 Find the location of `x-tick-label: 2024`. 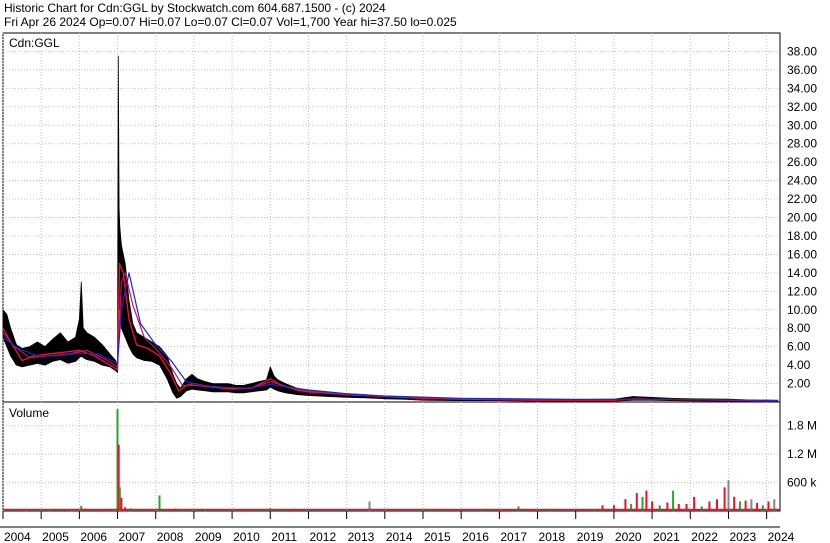

x-tick-label: 2024 is located at coordinates (781, 536).